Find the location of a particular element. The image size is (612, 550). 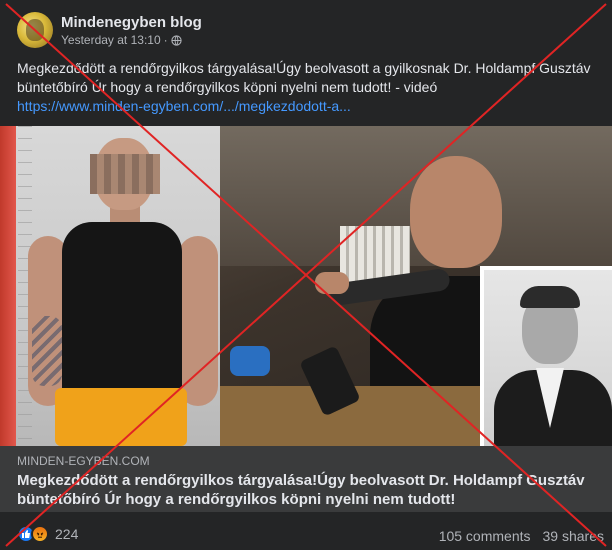

tattoo is located at coordinates (47, 351).